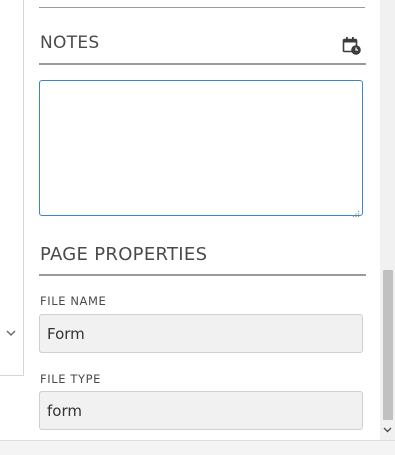  Describe the element at coordinates (387, 431) in the screenshot. I see `scroll-down-arrow-icon` at that location.